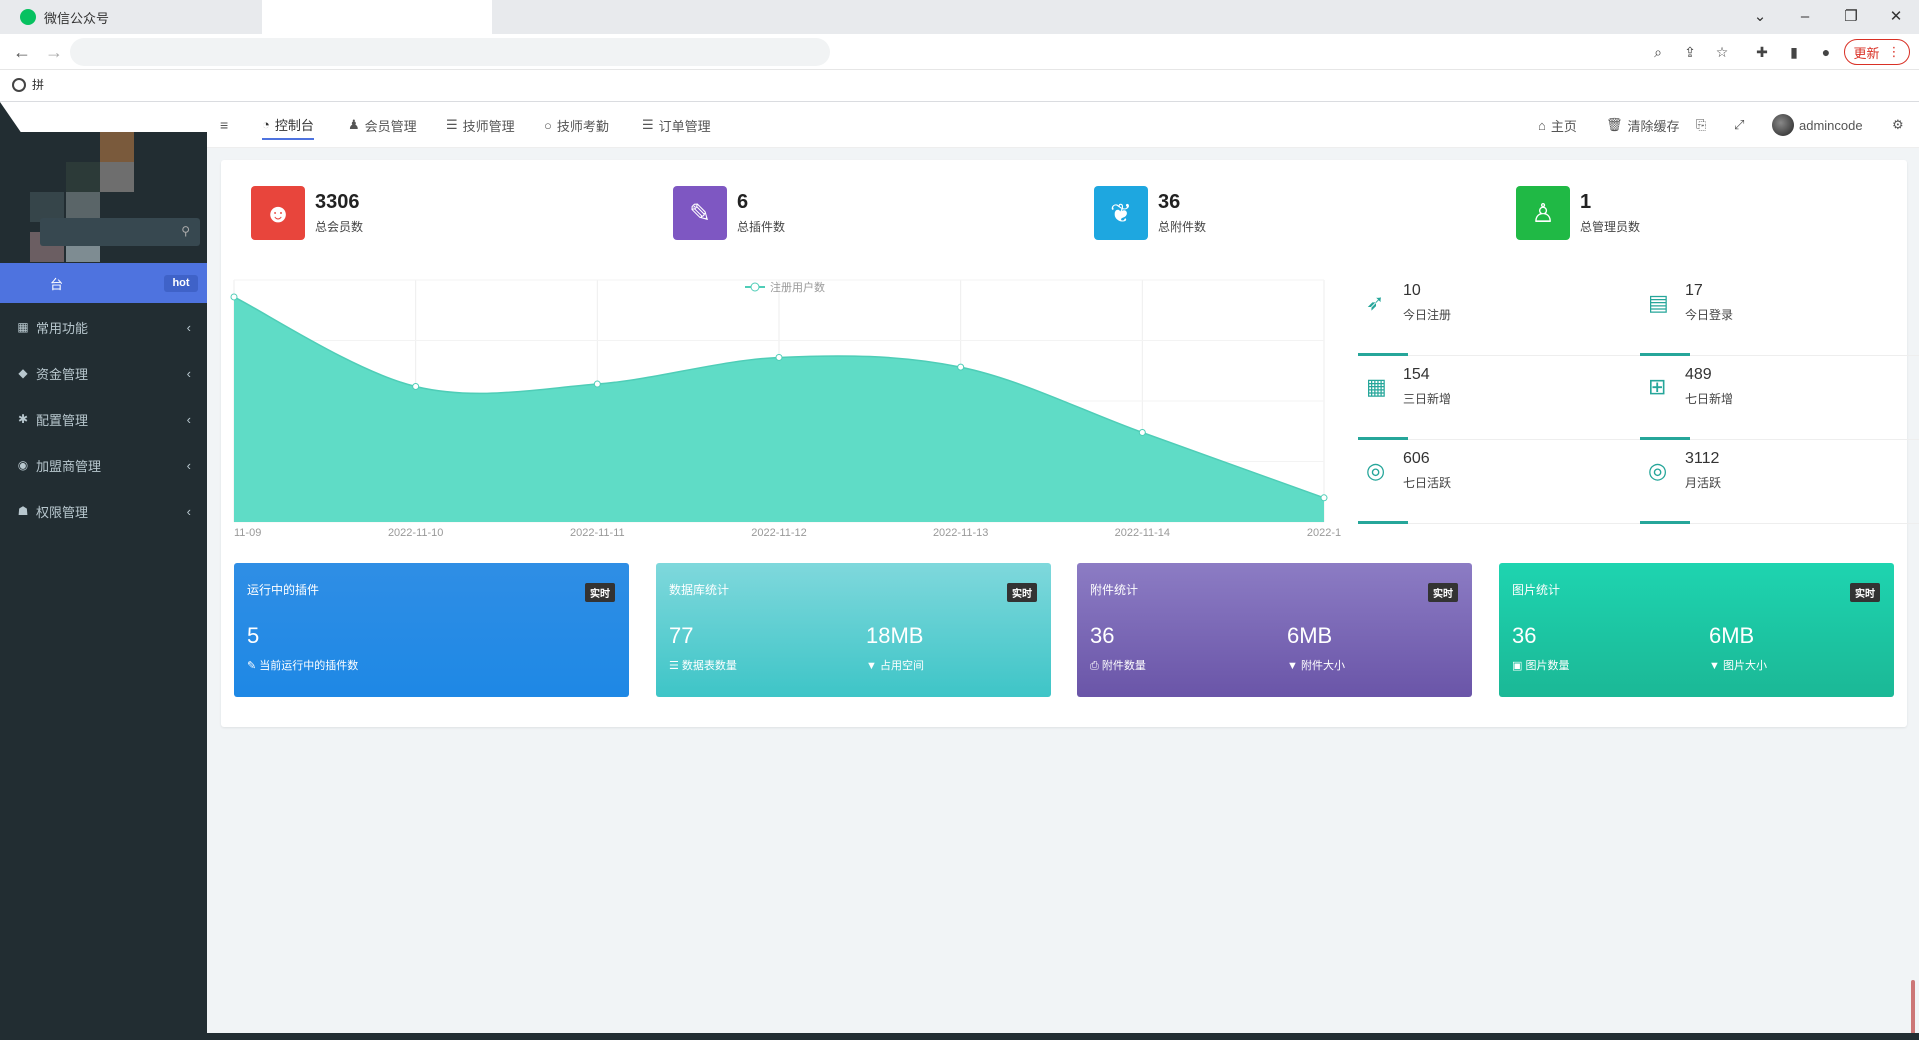 The width and height of the screenshot is (1919, 1040). What do you see at coordinates (1702, 458) in the screenshot?
I see `mini-stat-value: 3112` at bounding box center [1702, 458].